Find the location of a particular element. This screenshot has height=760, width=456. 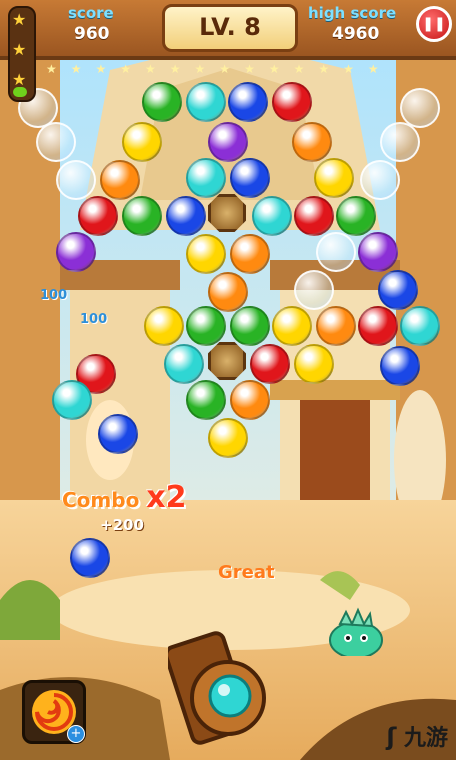

level-indicator: LV. 8 is located at coordinates (230, 28).